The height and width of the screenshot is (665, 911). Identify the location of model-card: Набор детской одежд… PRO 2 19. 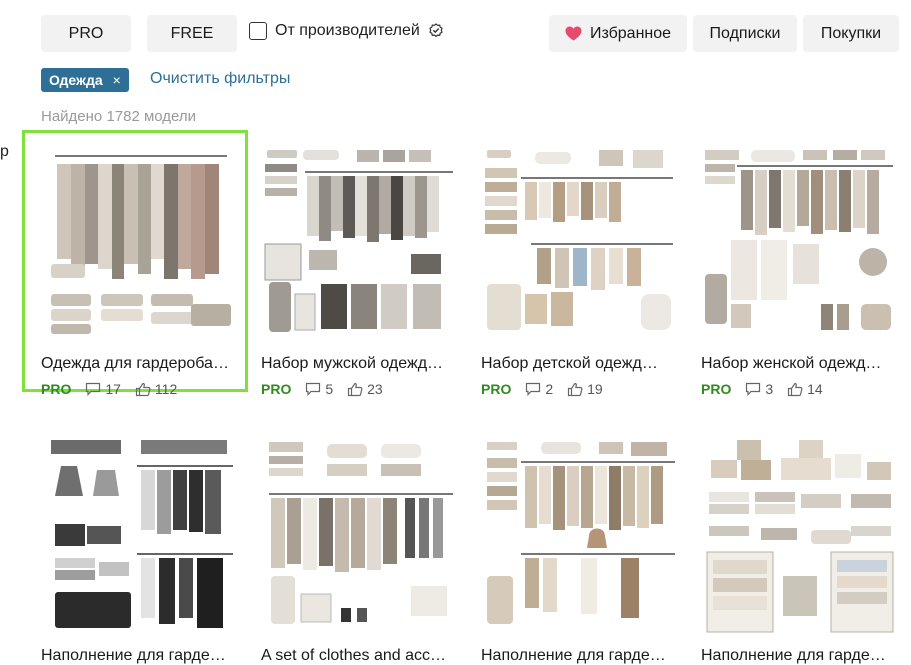
(586, 270).